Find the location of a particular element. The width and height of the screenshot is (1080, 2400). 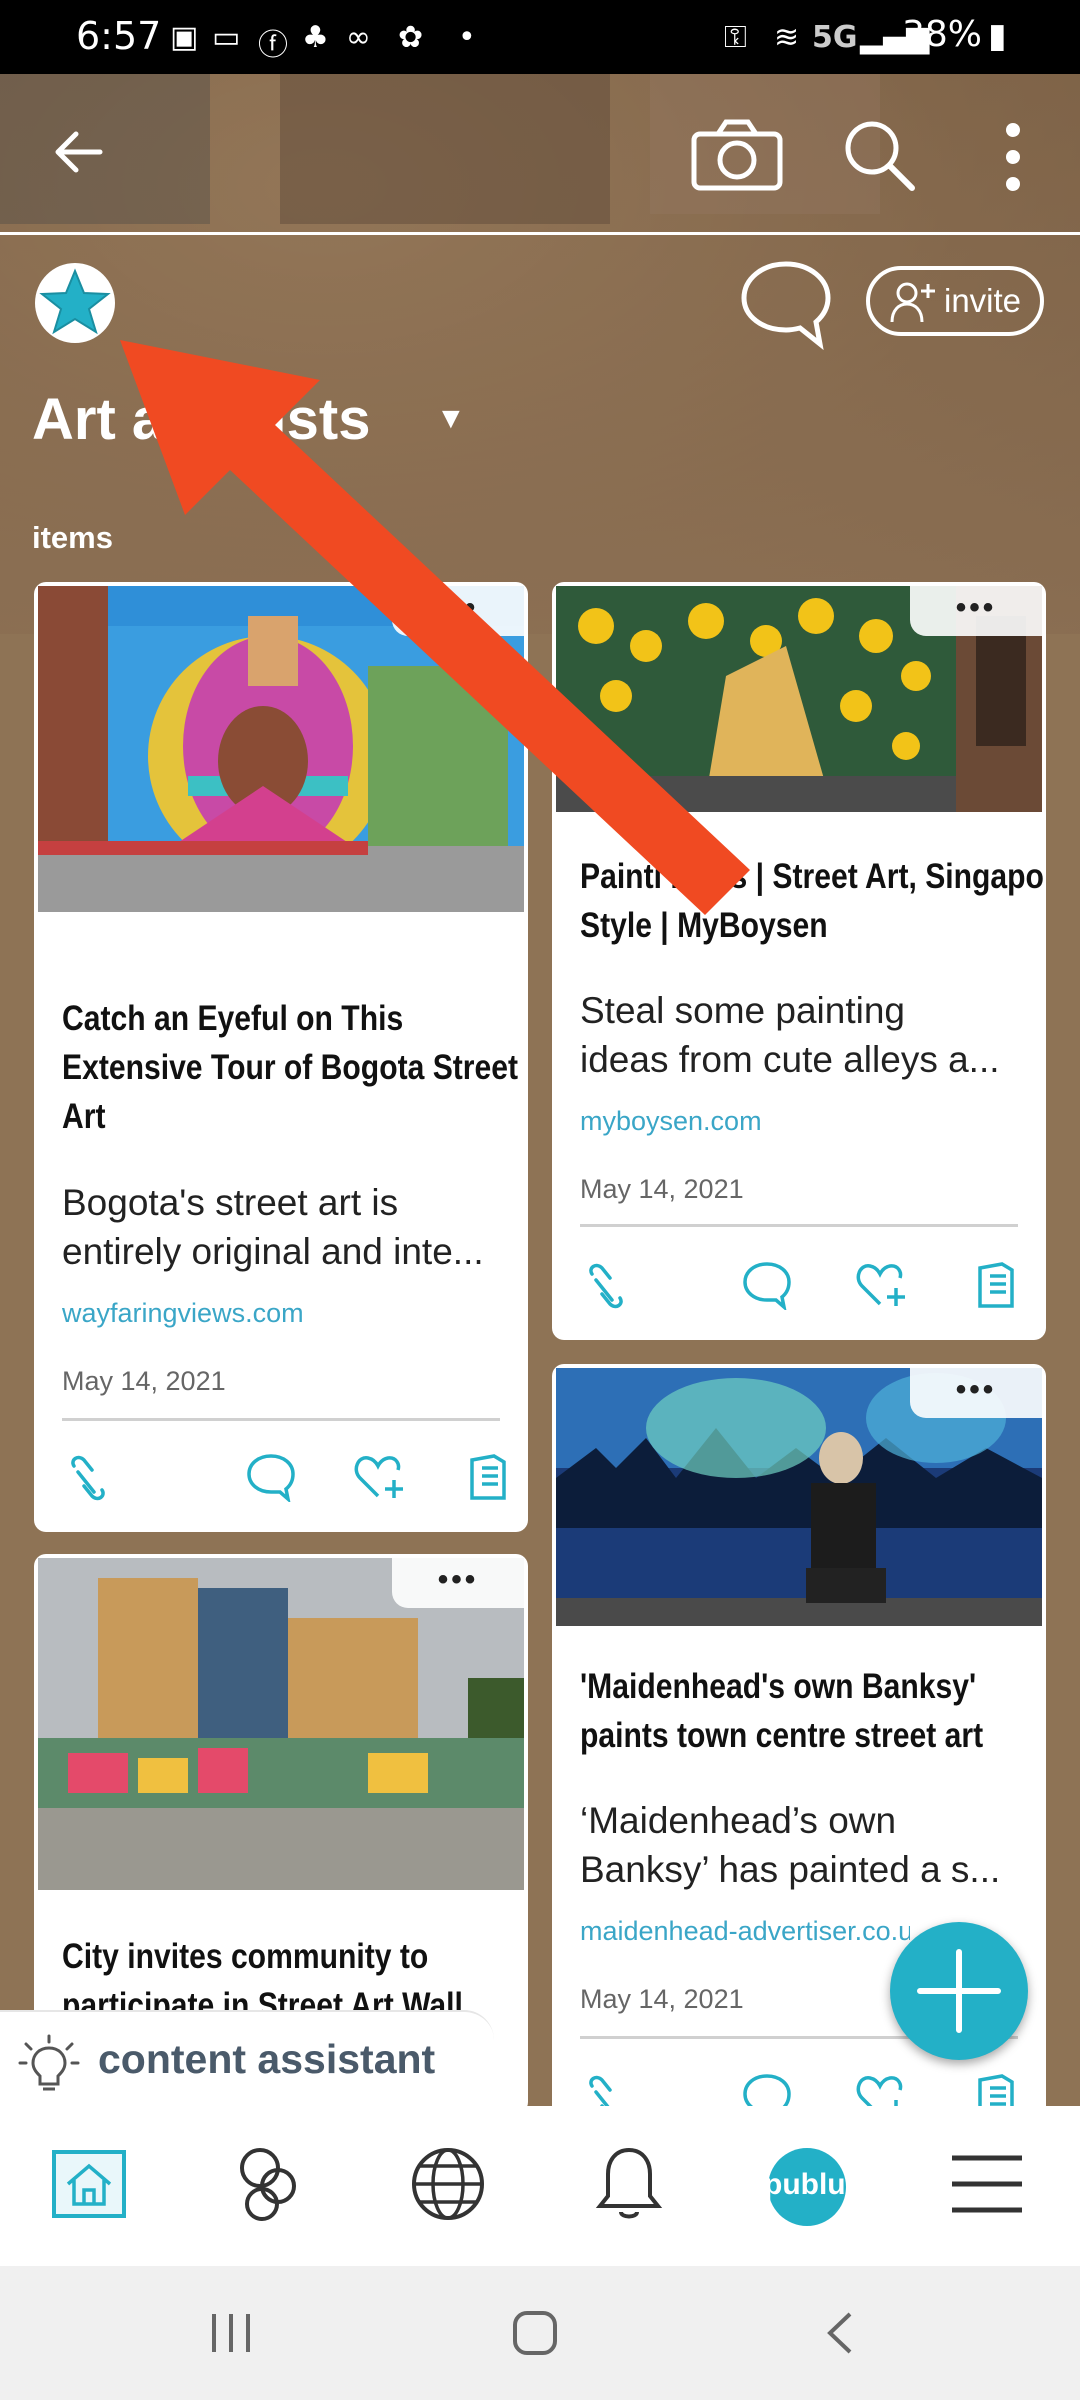

profile-avatar: publup is located at coordinates (807, 2187).